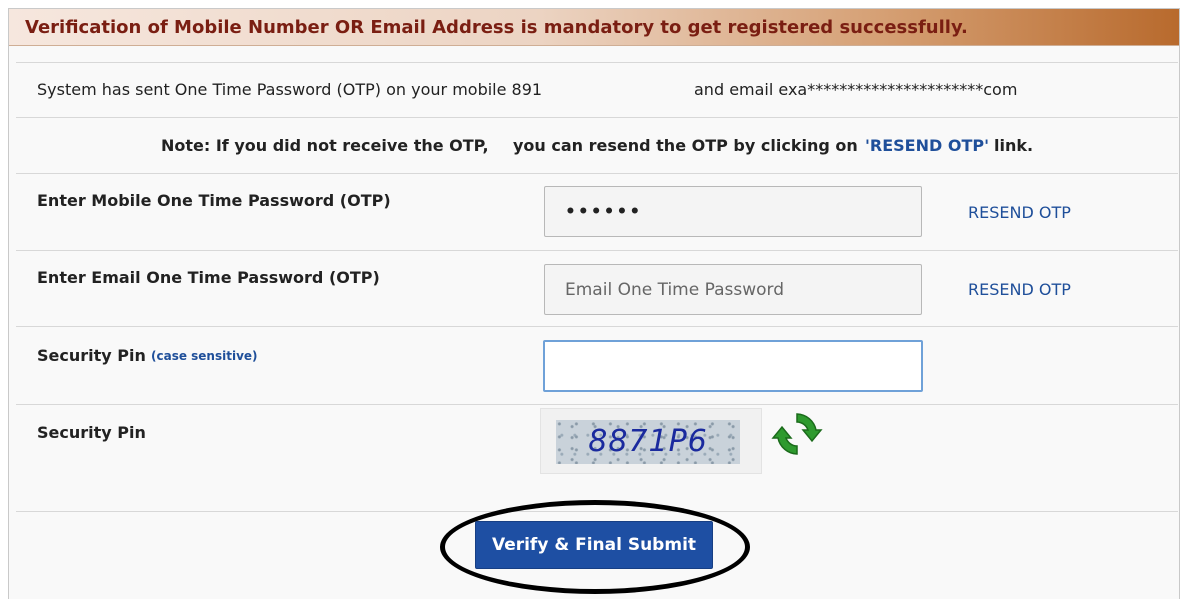  Describe the element at coordinates (797, 434) in the screenshot. I see `refresh-icon` at that location.